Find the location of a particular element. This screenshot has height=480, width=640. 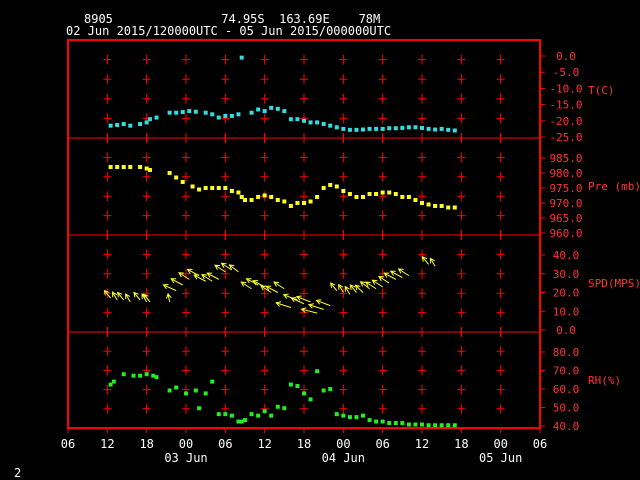

date-label: 04 Jun is located at coordinates (343, 458).